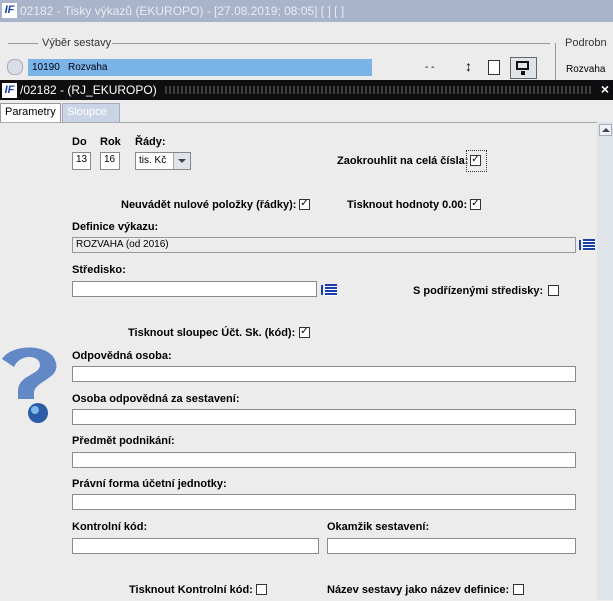 Image resolution: width=613 pixels, height=601 pixels. I want to click on osoba-sestaveni-label: Osoba odpovědná za sestavení:, so click(156, 399).